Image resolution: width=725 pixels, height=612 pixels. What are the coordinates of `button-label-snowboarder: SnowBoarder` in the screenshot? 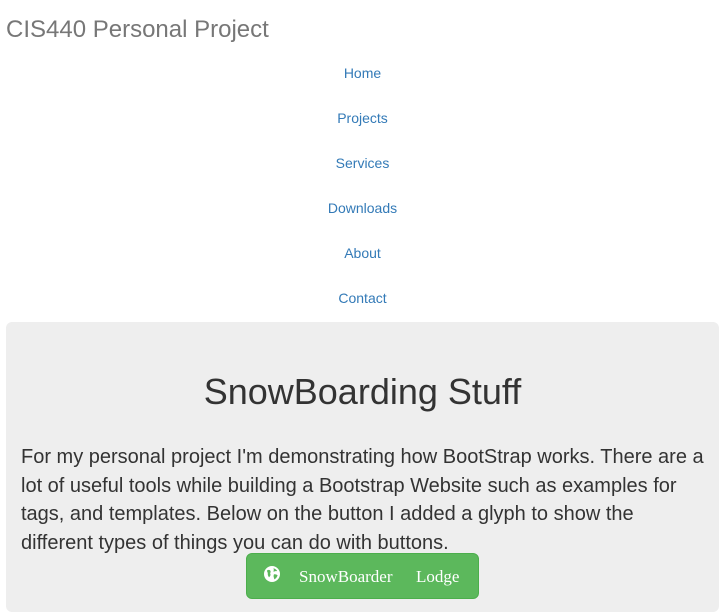 It's located at (346, 576).